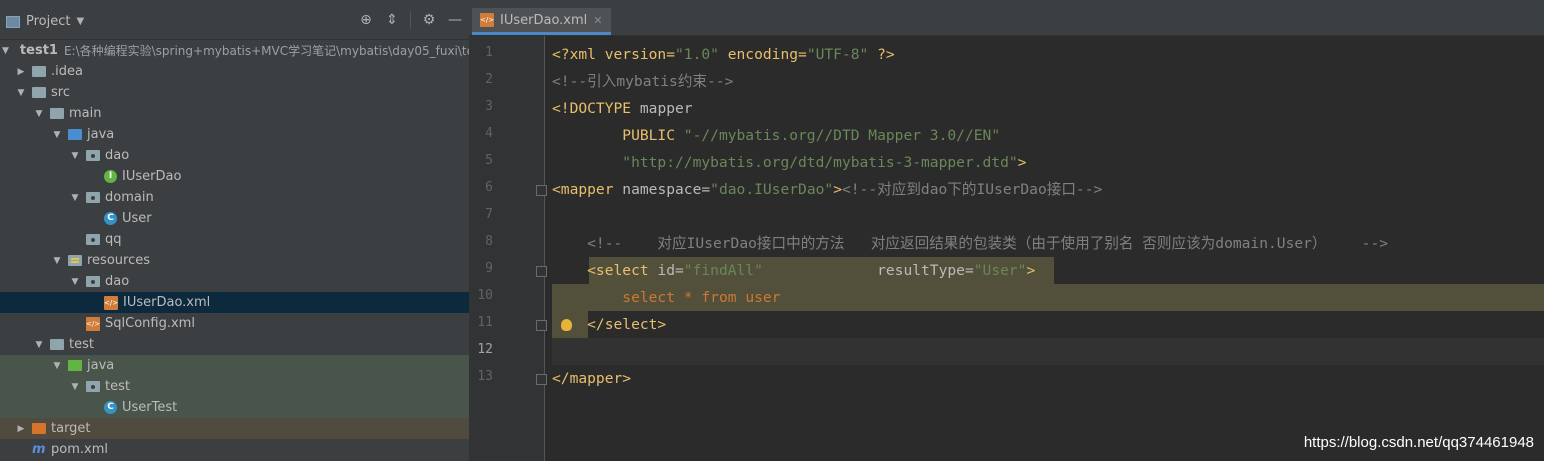 The image size is (1544, 461). I want to click on tree-item-label: test, so click(81, 344).